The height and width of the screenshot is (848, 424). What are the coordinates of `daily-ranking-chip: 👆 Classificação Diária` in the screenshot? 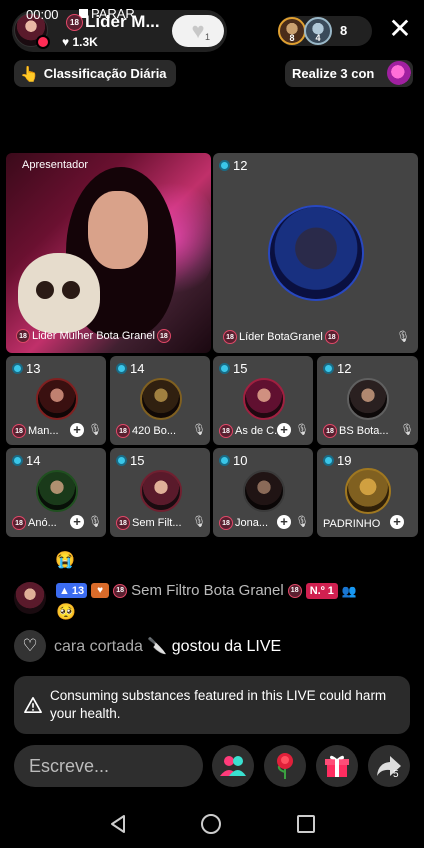 It's located at (95, 73).